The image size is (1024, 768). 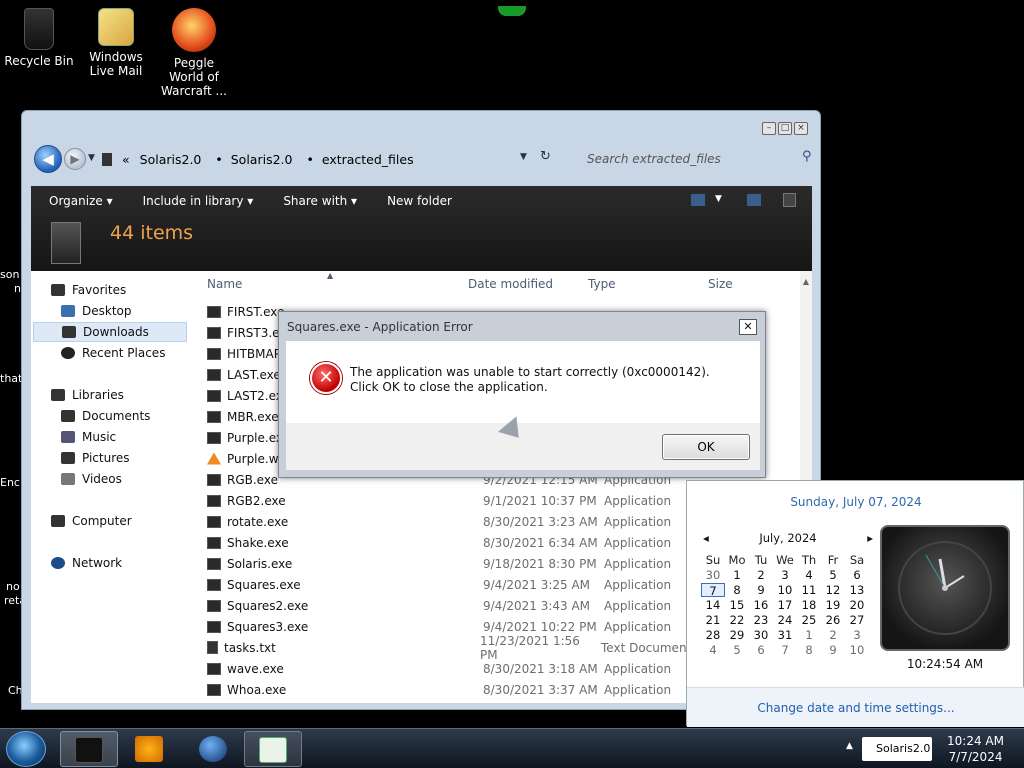 What do you see at coordinates (126, 159) in the screenshot?
I see `breadcrumb-overflow-icon: «` at bounding box center [126, 159].